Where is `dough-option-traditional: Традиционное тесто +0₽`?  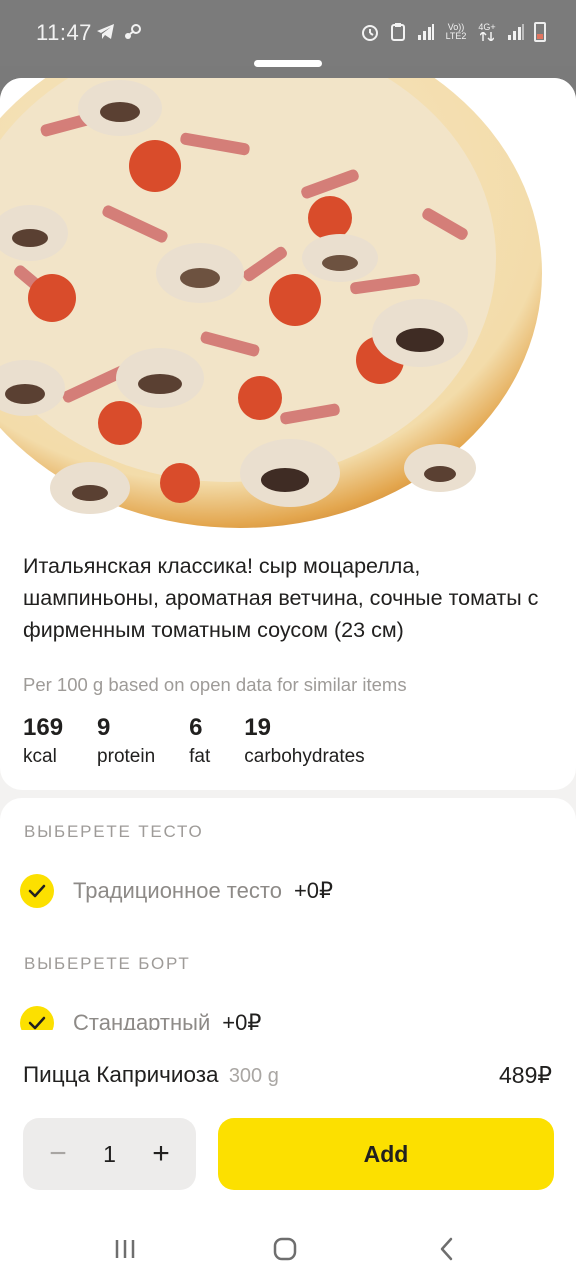 dough-option-traditional: Традиционное тесто +0₽ is located at coordinates (176, 891).